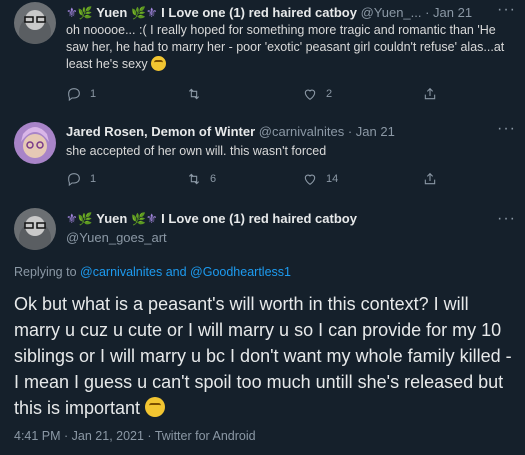 The width and height of the screenshot is (525, 455). Describe the element at coordinates (176, 272) in the screenshot. I see `mention-and: and` at that location.